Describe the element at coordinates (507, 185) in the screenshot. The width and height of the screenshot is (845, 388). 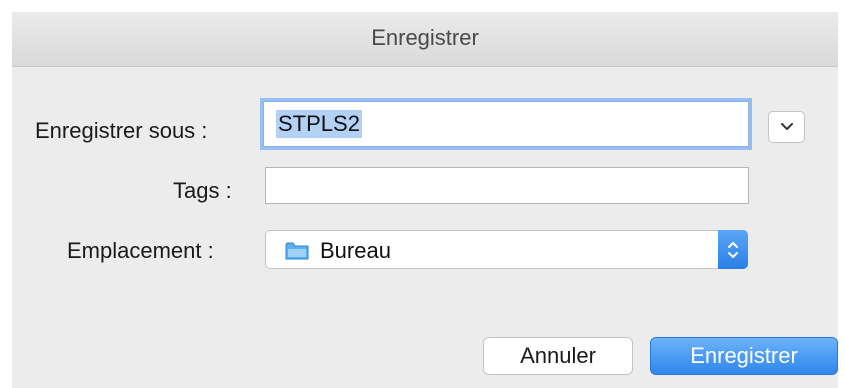
I see `tags-field` at that location.